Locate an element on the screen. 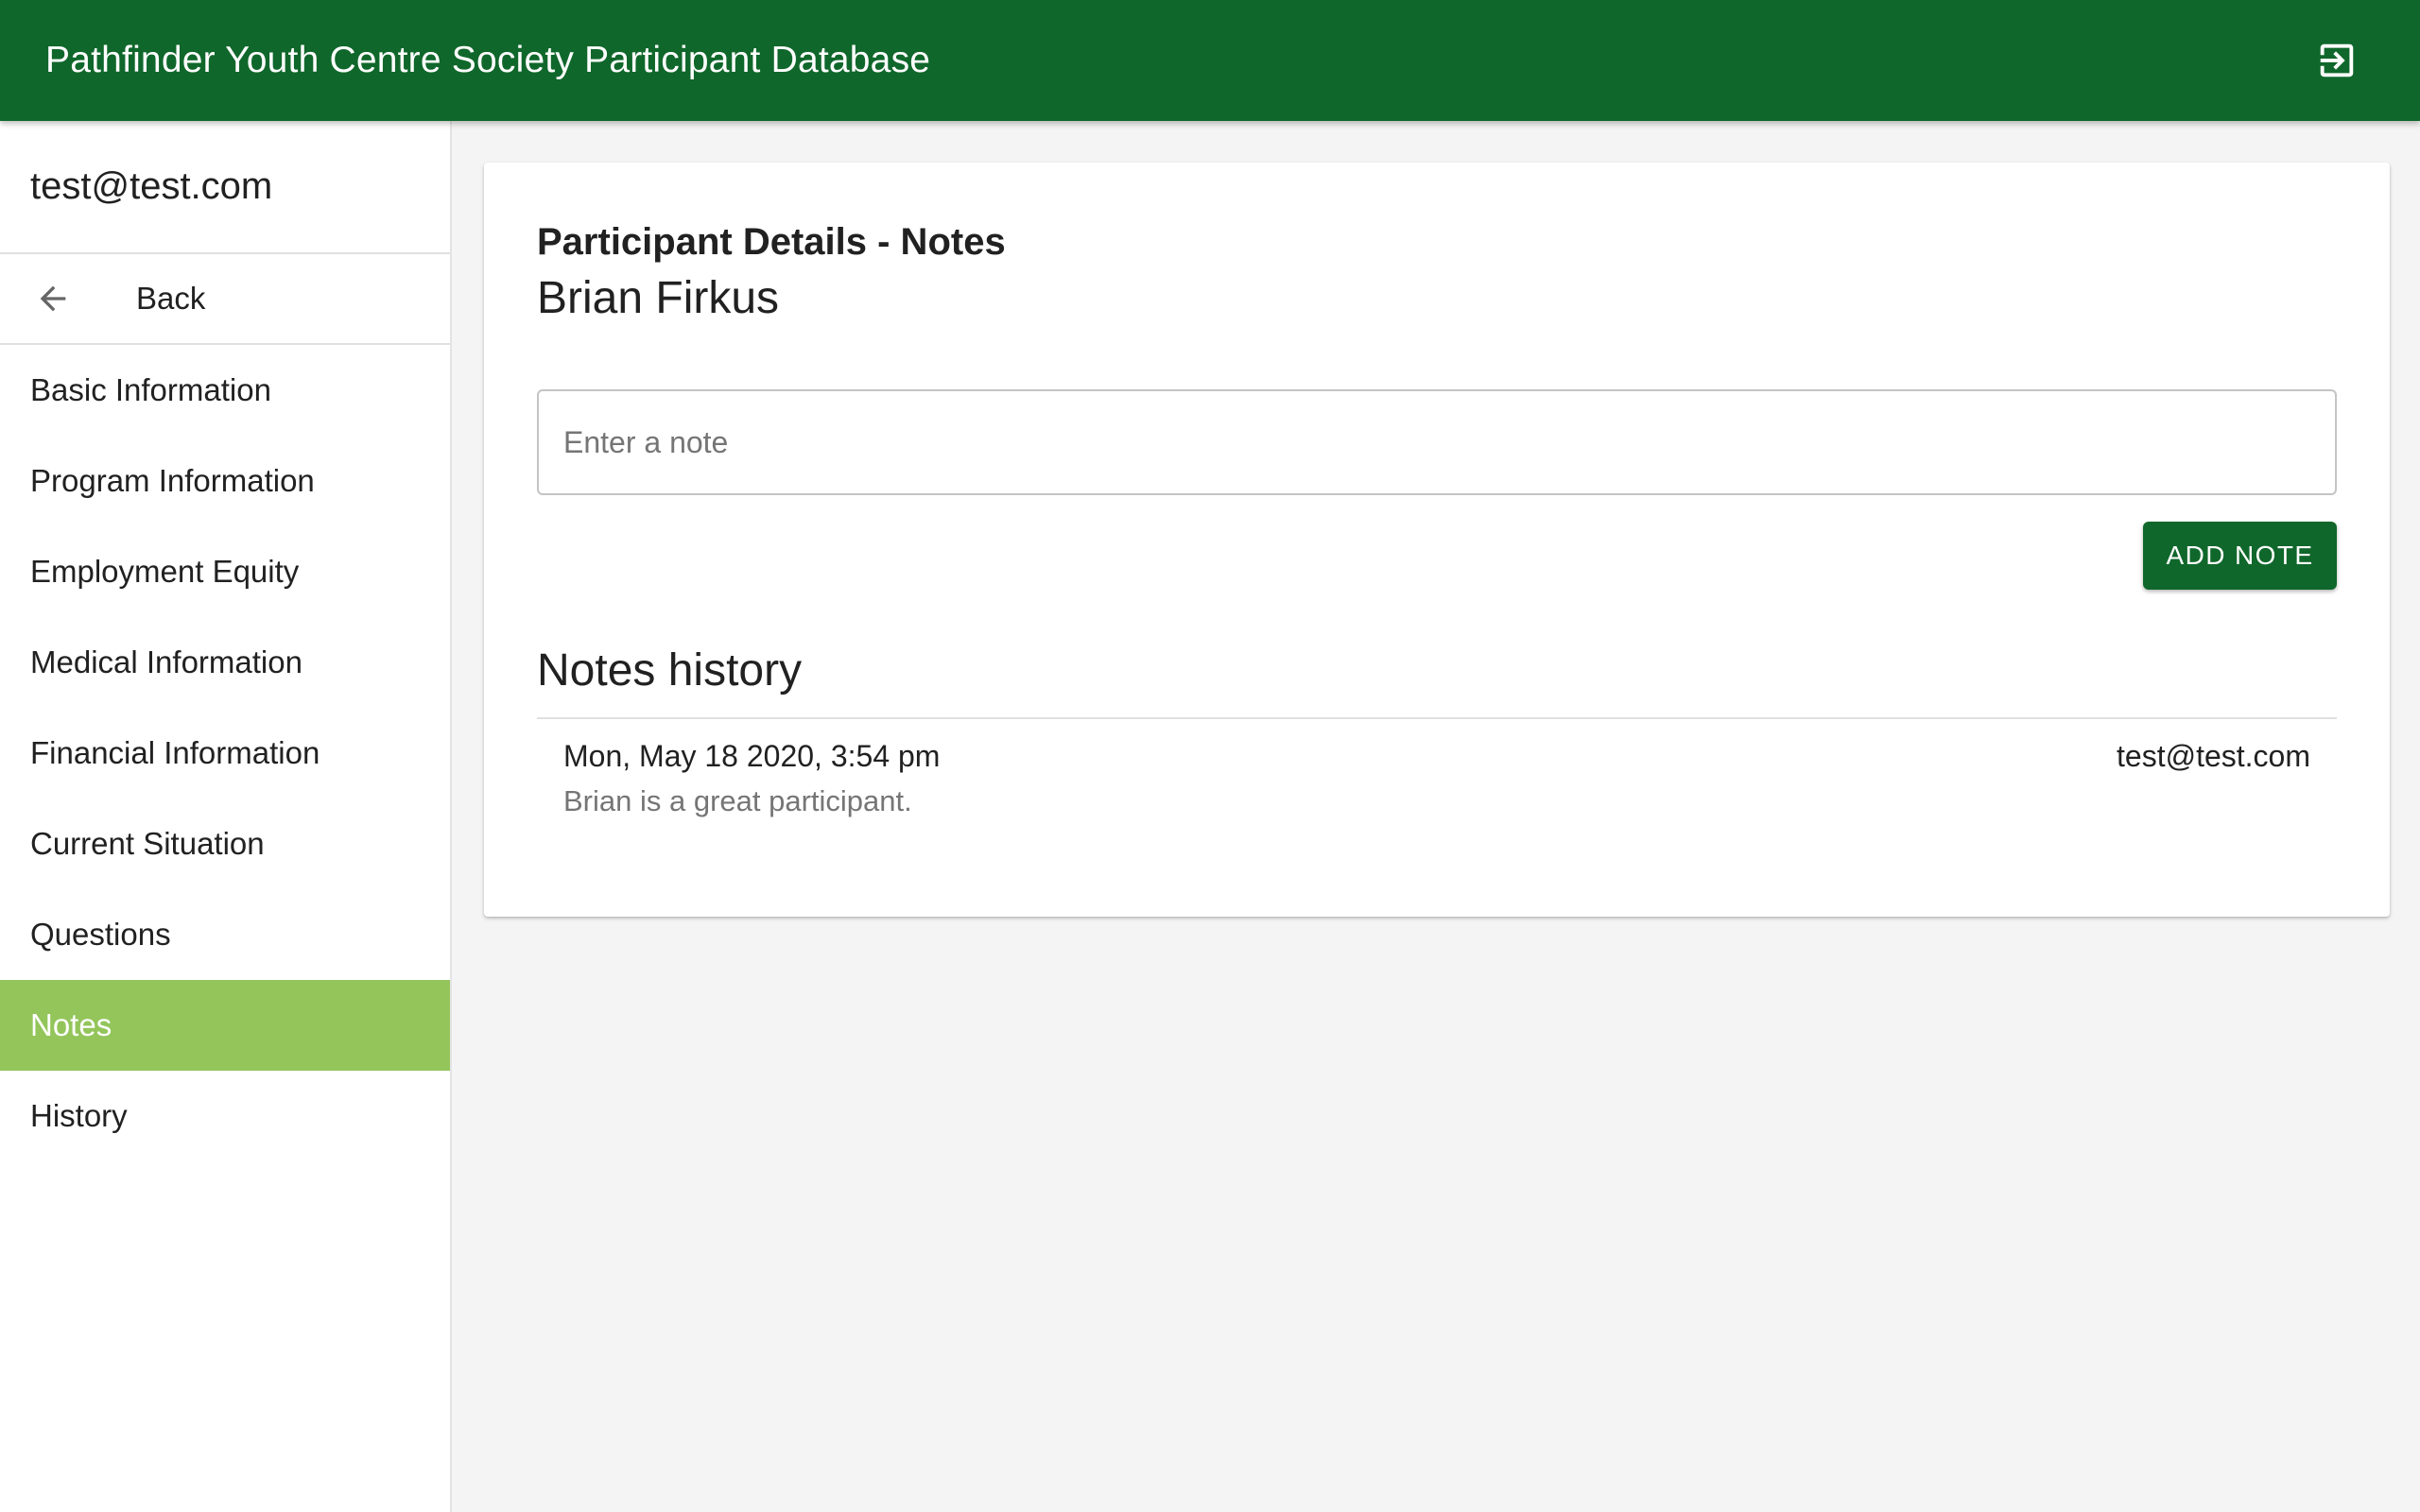 This screenshot has width=2420, height=1512. logout-button is located at coordinates (2337, 60).